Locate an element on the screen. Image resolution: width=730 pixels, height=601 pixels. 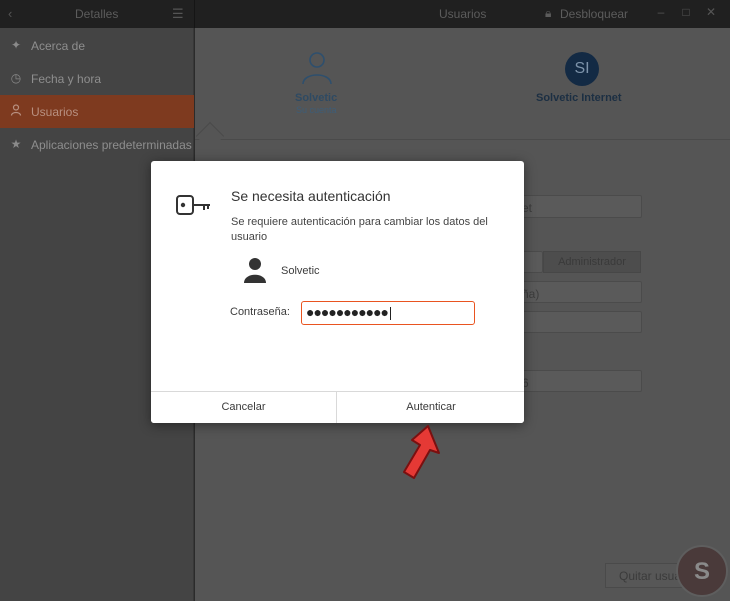
password-input: ●●●●●●●●●●● is located at coordinates (388, 313).